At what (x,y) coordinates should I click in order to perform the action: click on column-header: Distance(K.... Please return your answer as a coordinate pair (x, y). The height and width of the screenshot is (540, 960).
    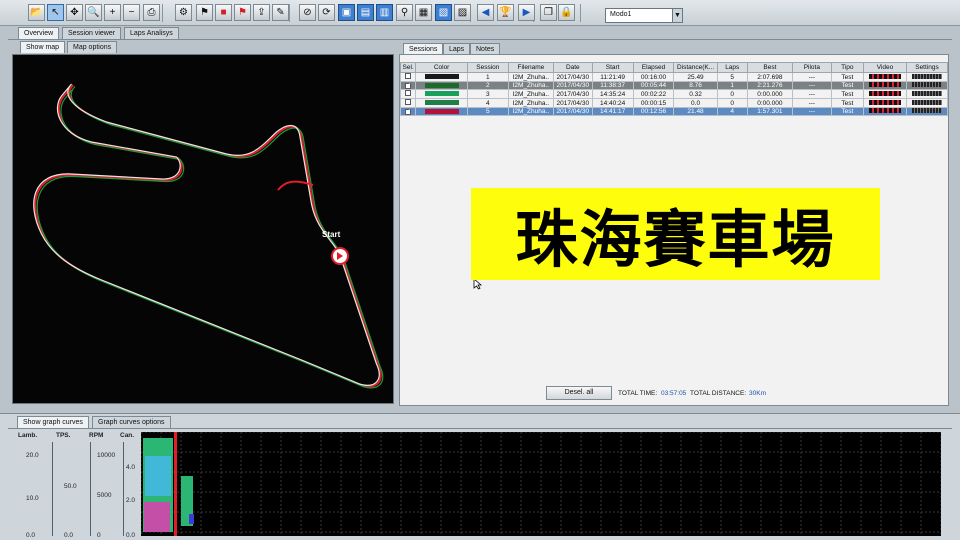
    Looking at the image, I should click on (695, 67).